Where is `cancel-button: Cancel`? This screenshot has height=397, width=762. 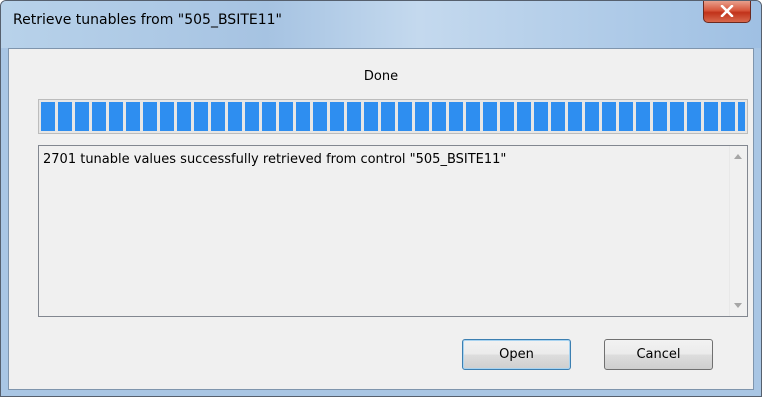 cancel-button: Cancel is located at coordinates (658, 354).